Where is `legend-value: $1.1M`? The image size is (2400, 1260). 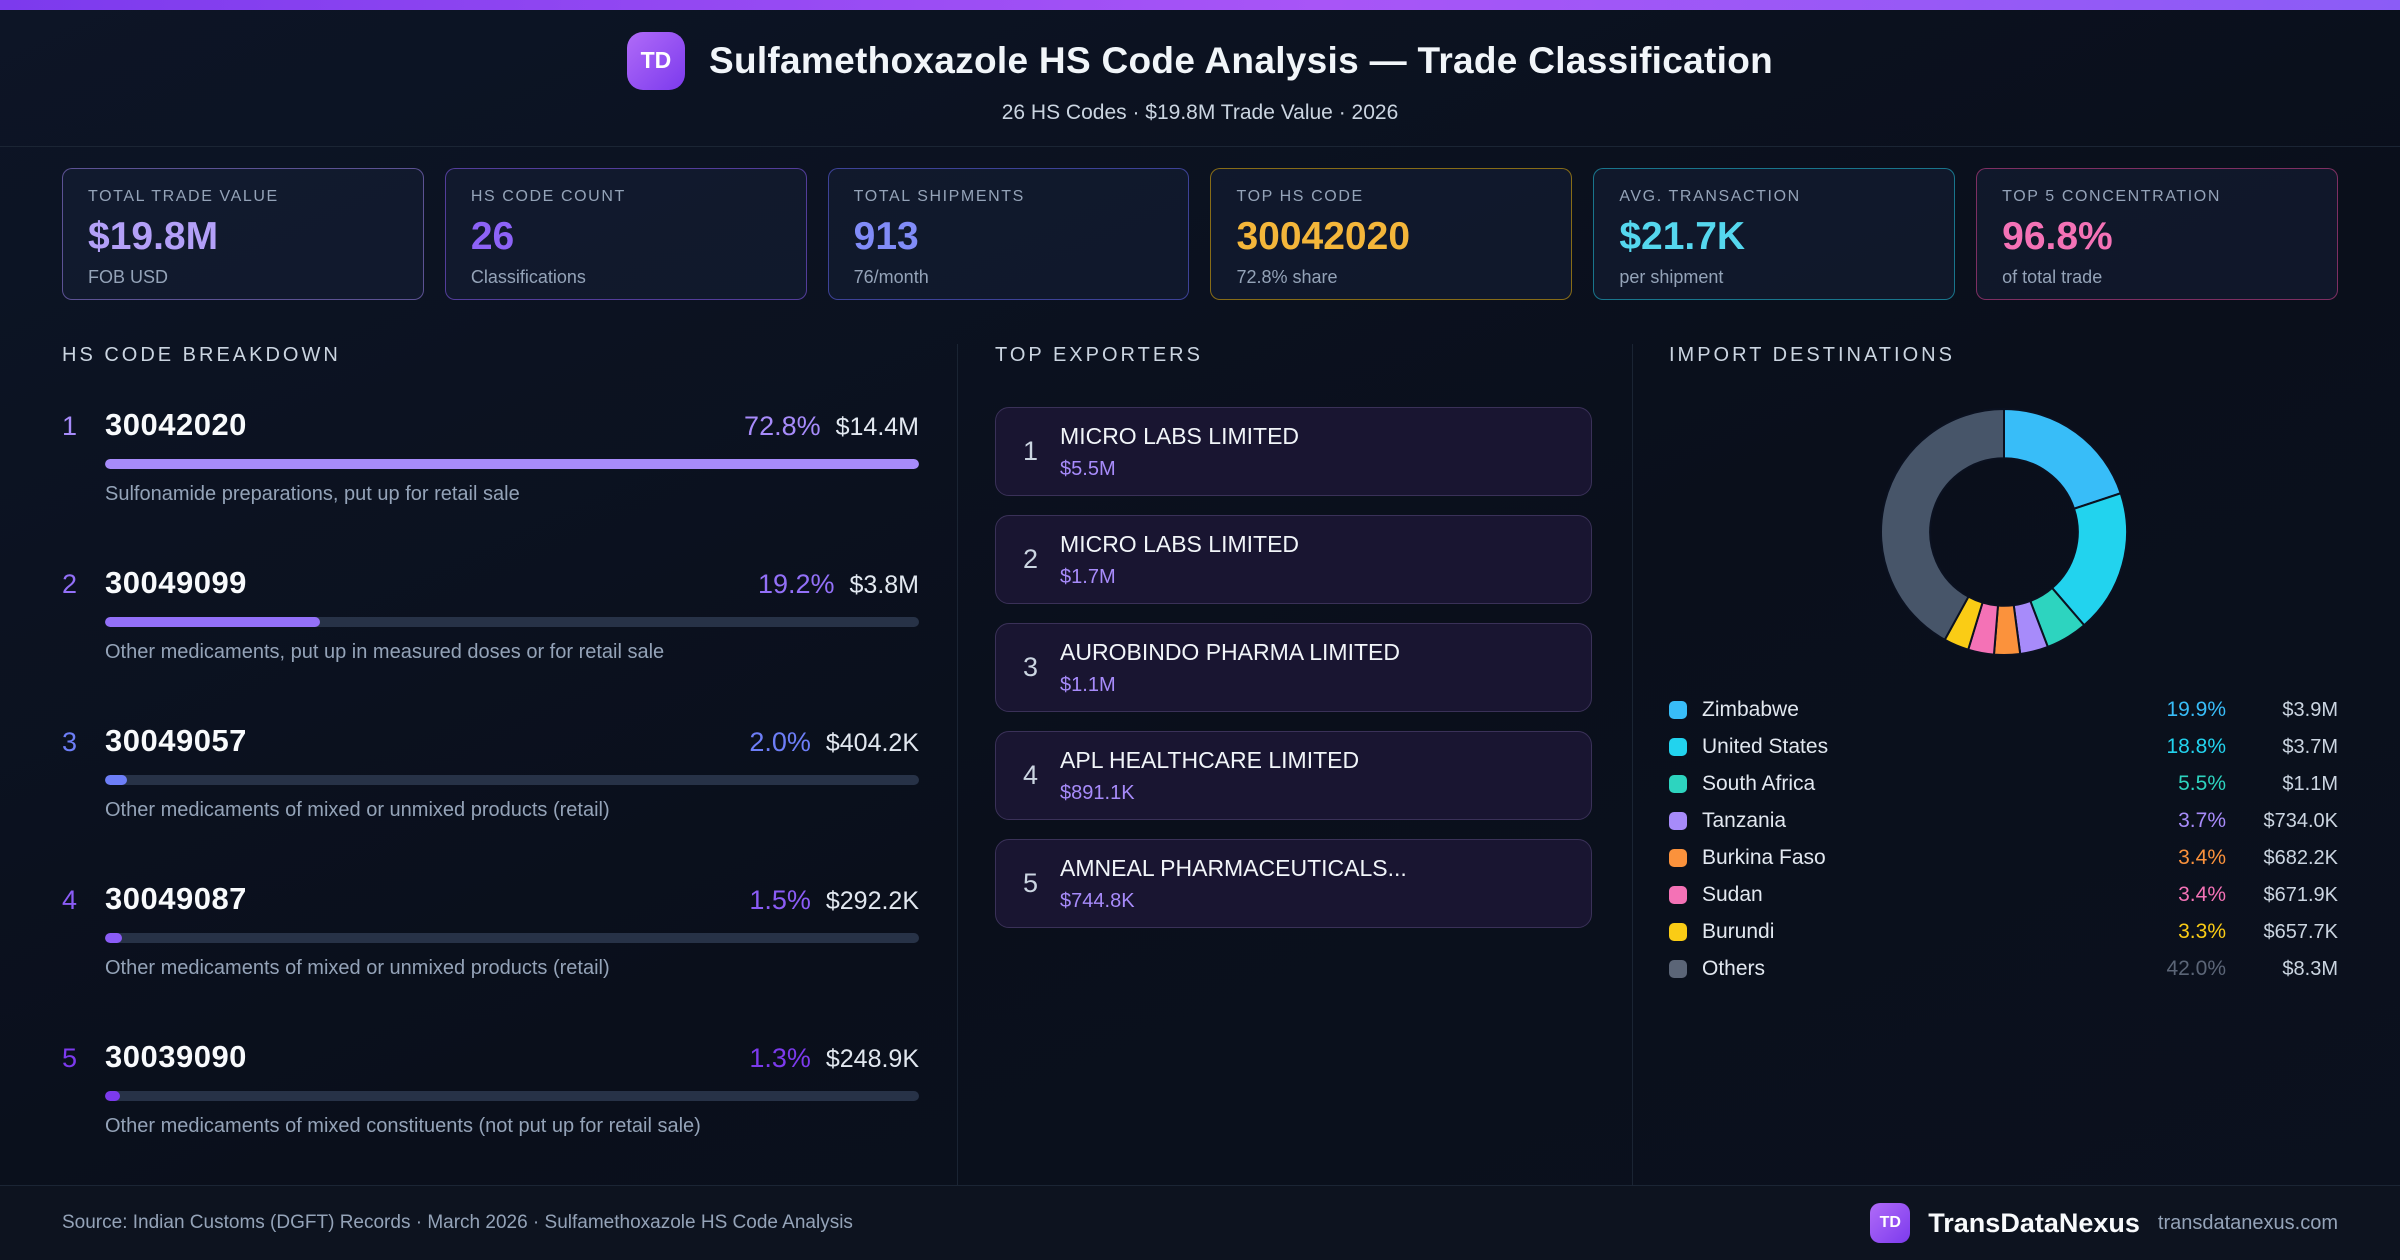 legend-value: $1.1M is located at coordinates (2310, 783).